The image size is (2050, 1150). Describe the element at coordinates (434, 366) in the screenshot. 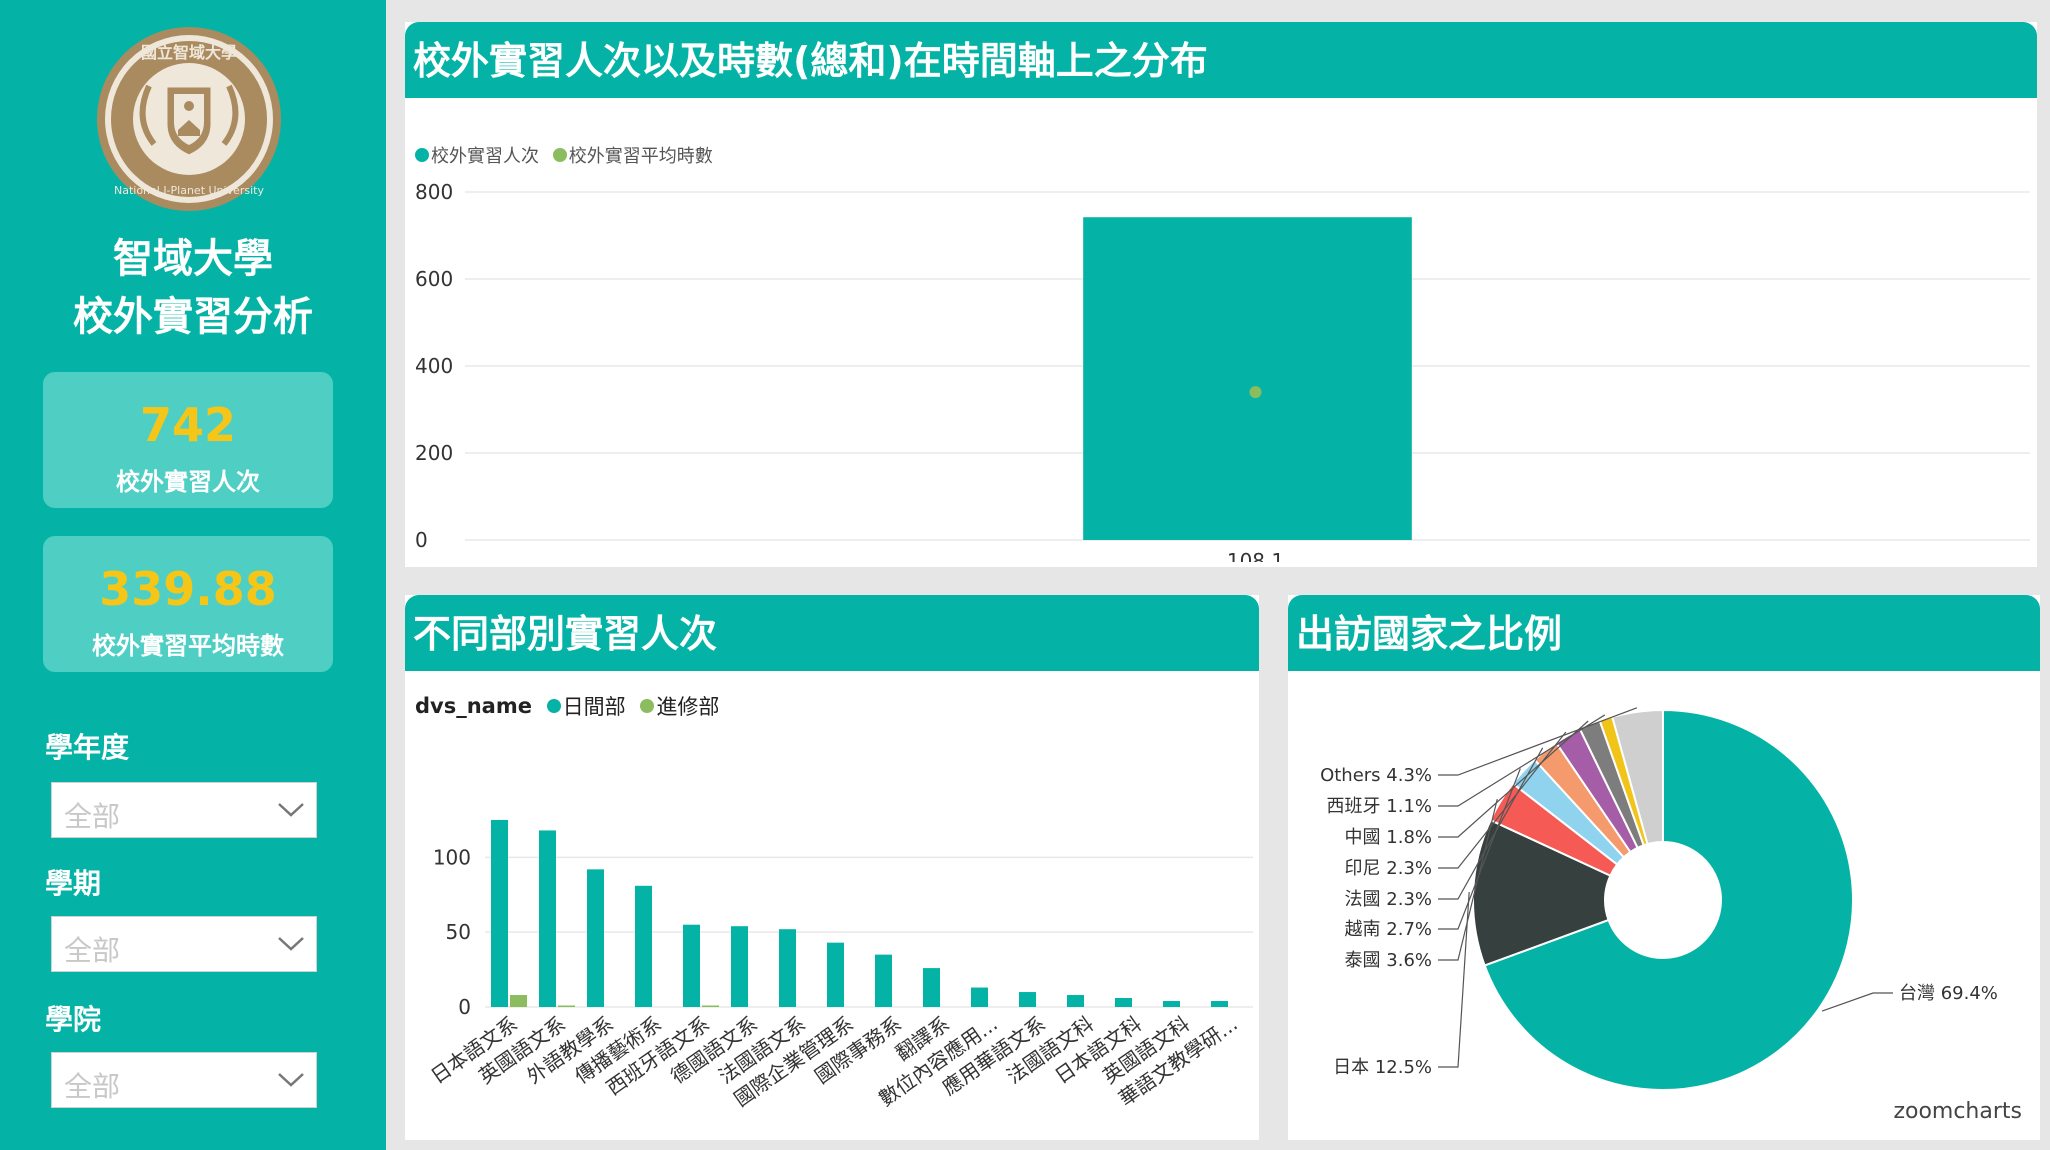

I see `y-tick-label: 400` at that location.